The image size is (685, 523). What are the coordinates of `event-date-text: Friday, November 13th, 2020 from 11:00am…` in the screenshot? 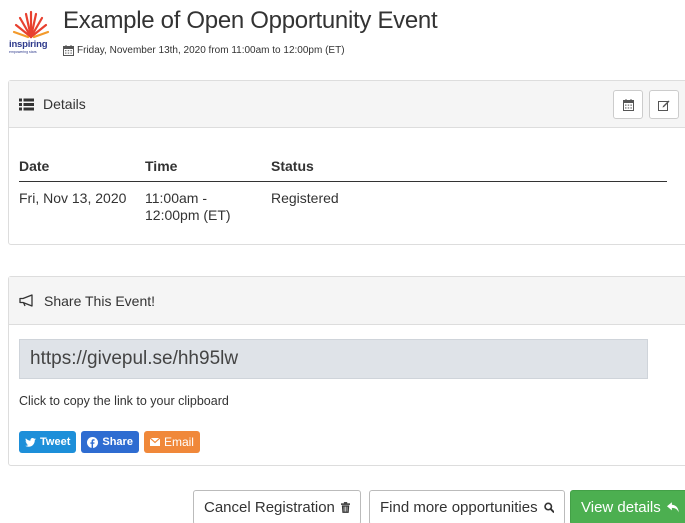 It's located at (211, 50).